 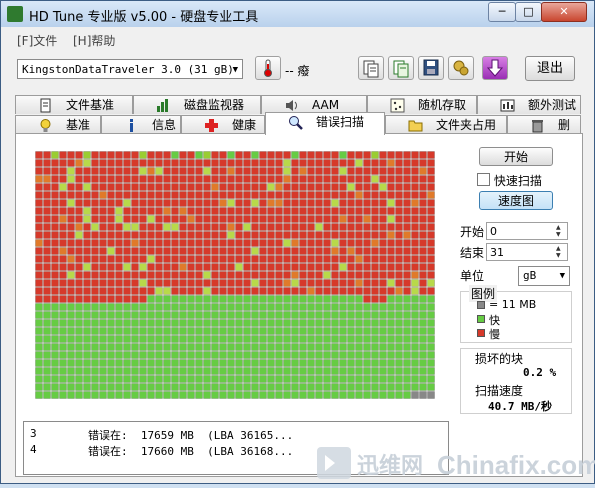 I want to click on log-row-index: 4, so click(x=33, y=449).